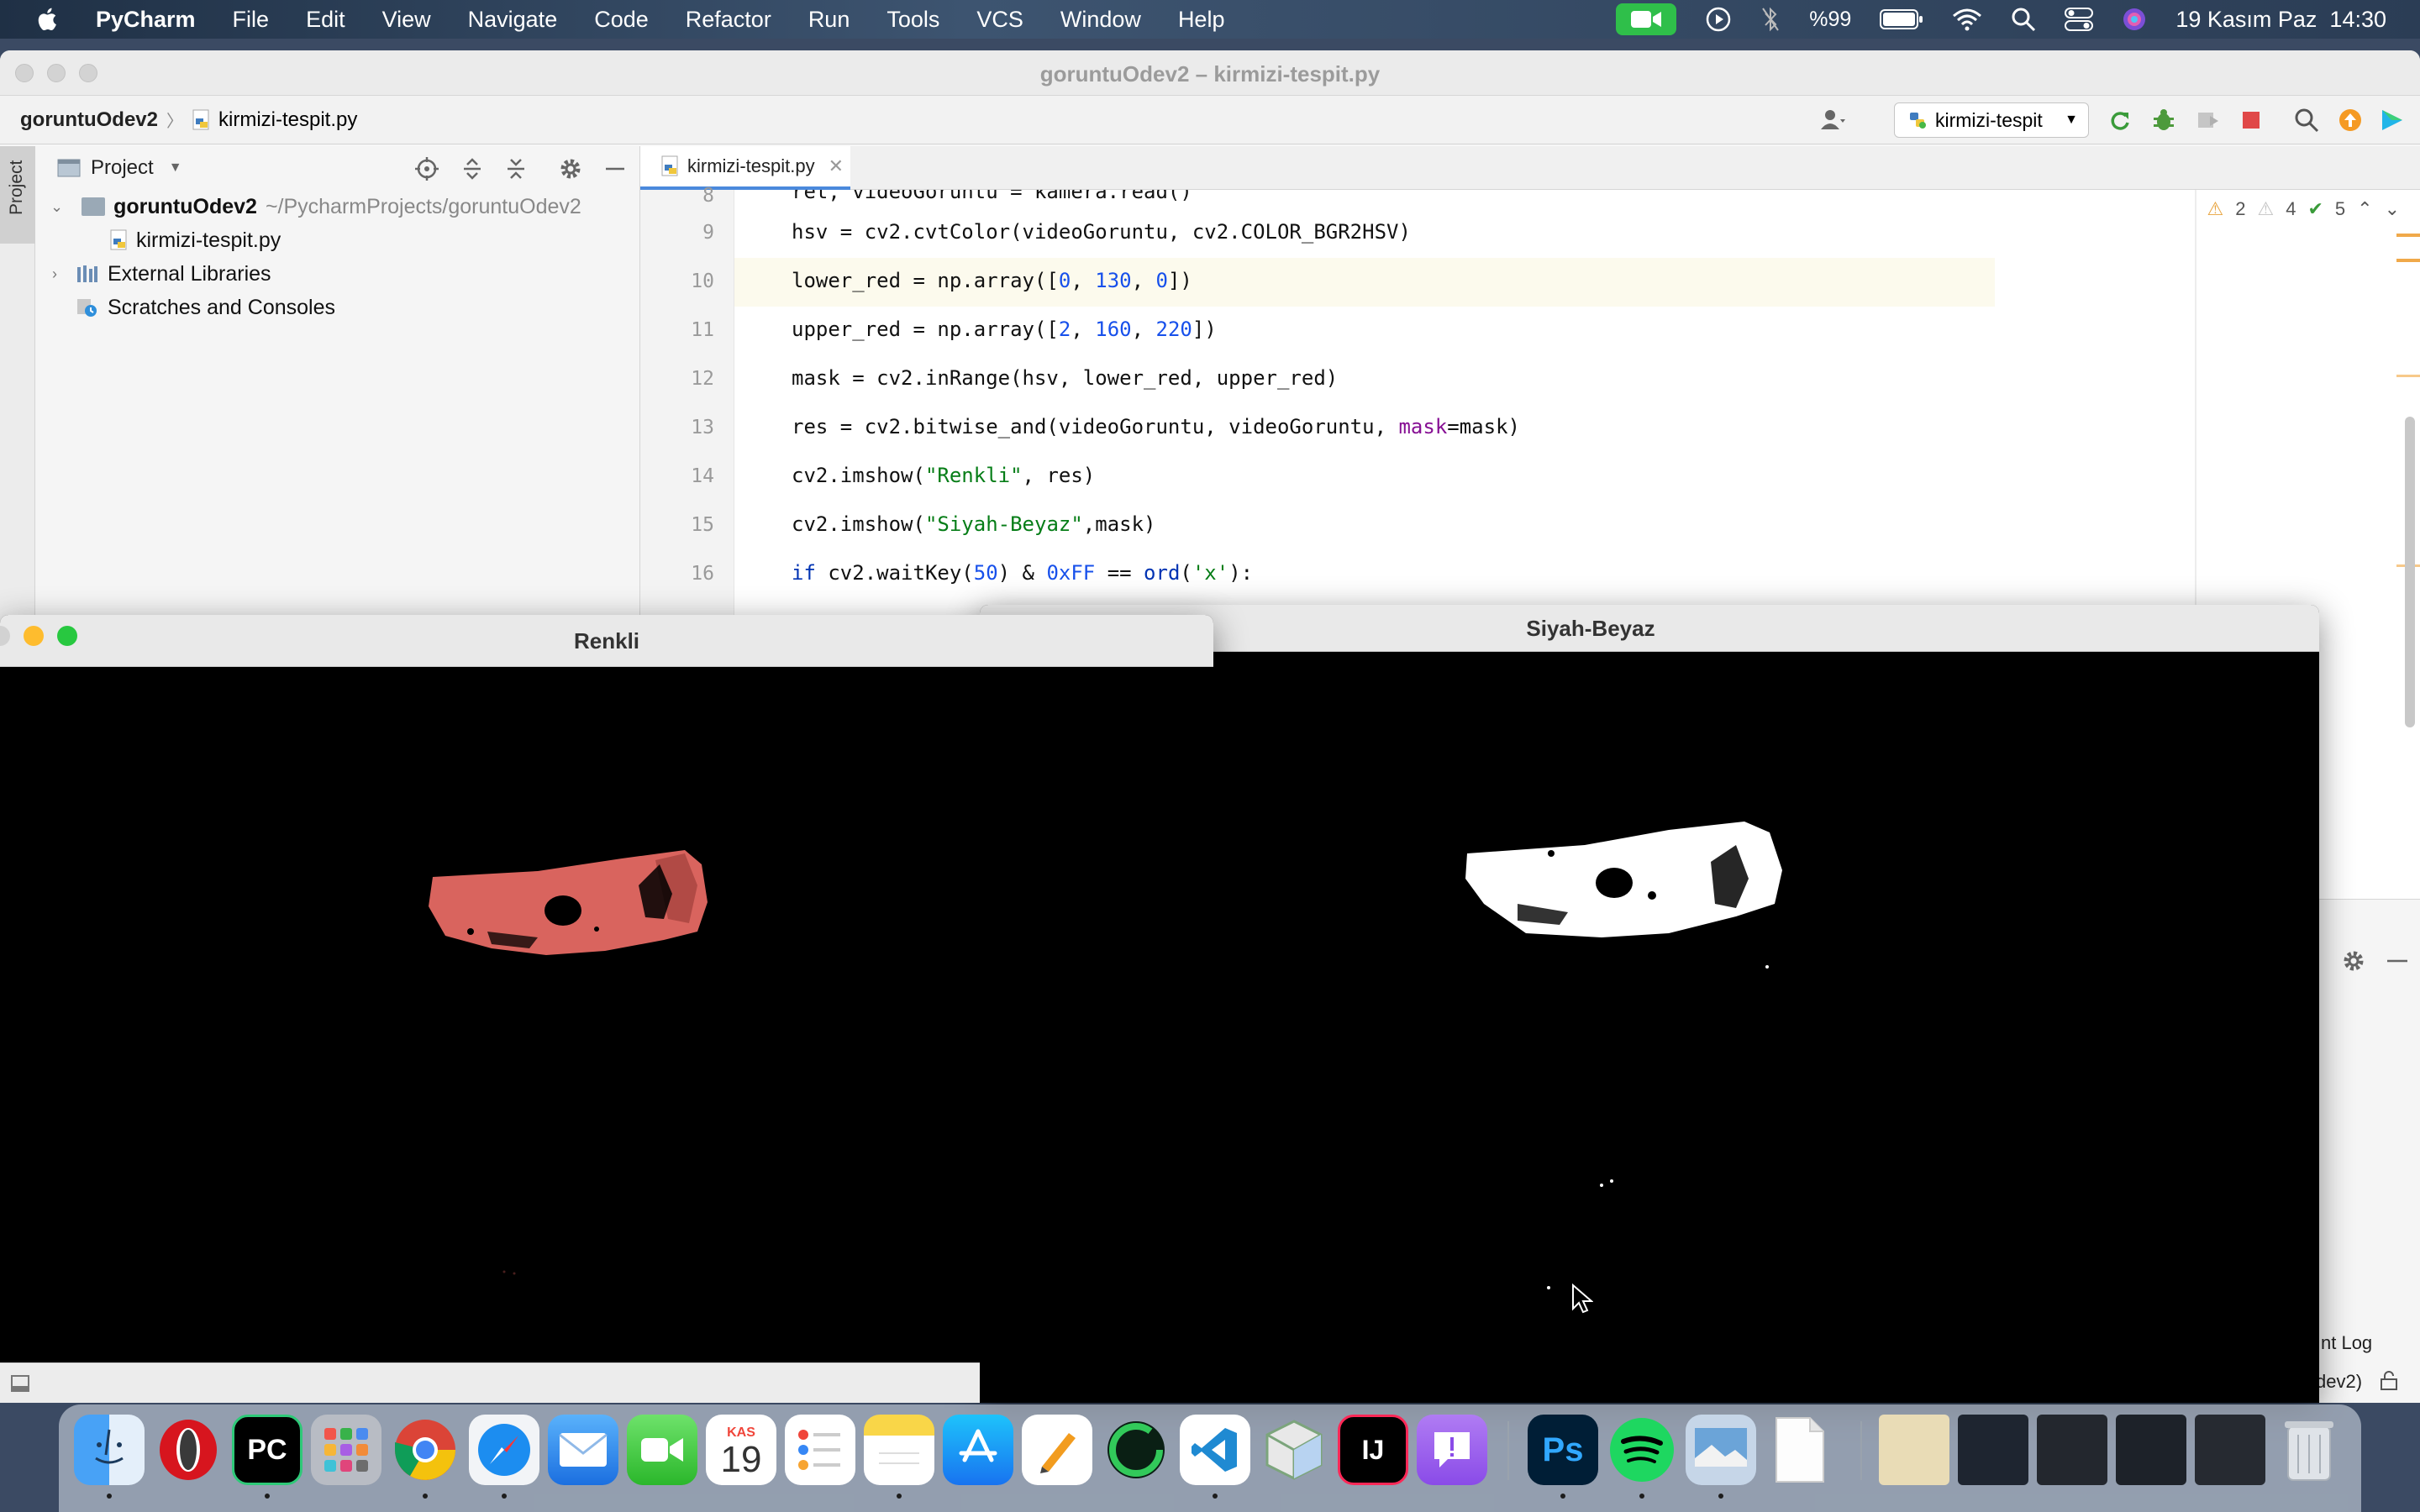 The height and width of the screenshot is (1512, 2420). Describe the element at coordinates (1718, 19) in the screenshot. I see `play-status-icon` at that location.